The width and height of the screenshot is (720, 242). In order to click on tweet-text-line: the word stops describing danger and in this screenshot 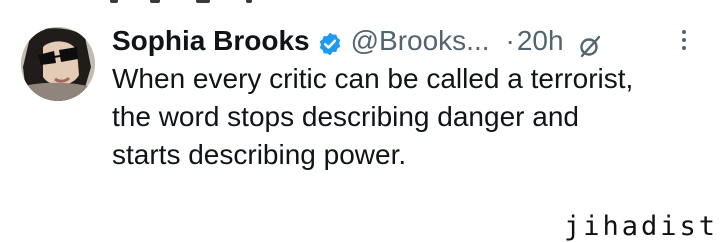, I will do `click(345, 116)`.